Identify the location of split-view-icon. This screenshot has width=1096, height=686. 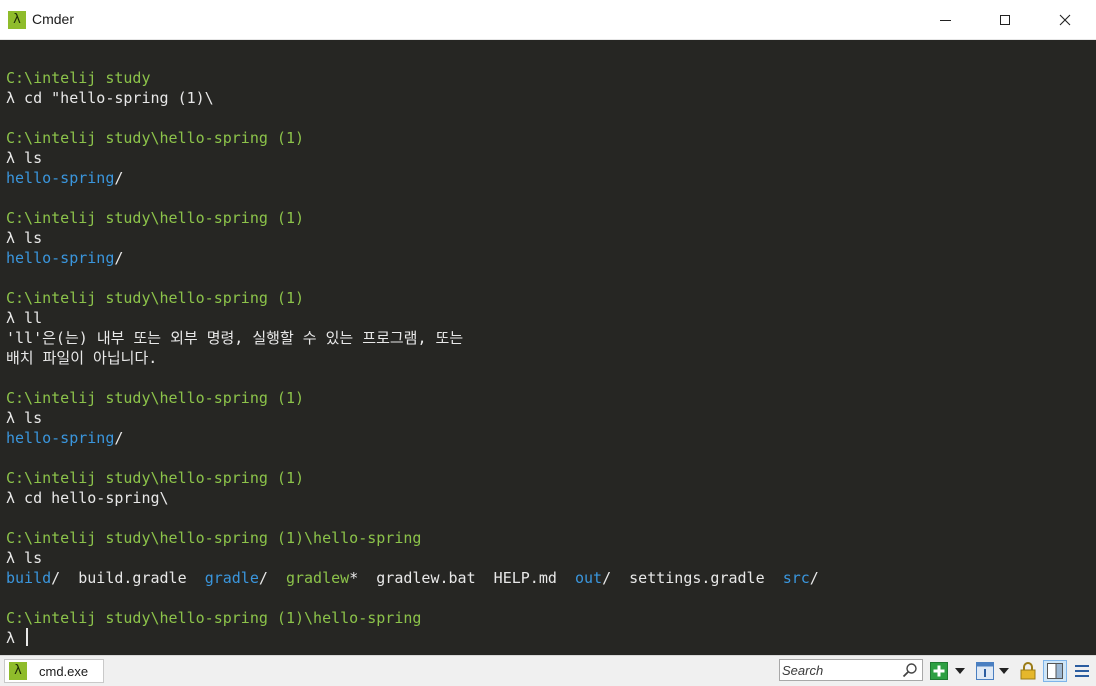
(1055, 671).